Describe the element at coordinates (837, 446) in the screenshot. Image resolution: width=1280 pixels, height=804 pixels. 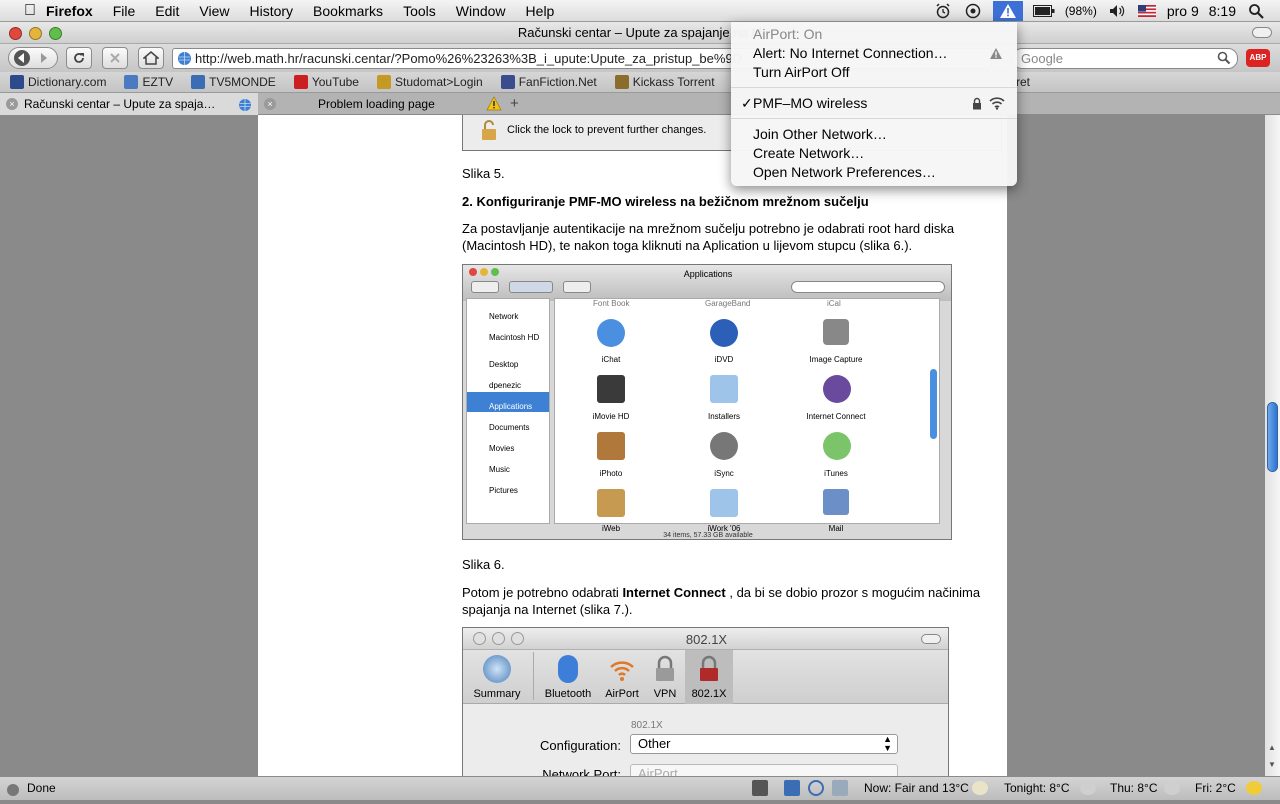
I see `itunes-icon` at that location.